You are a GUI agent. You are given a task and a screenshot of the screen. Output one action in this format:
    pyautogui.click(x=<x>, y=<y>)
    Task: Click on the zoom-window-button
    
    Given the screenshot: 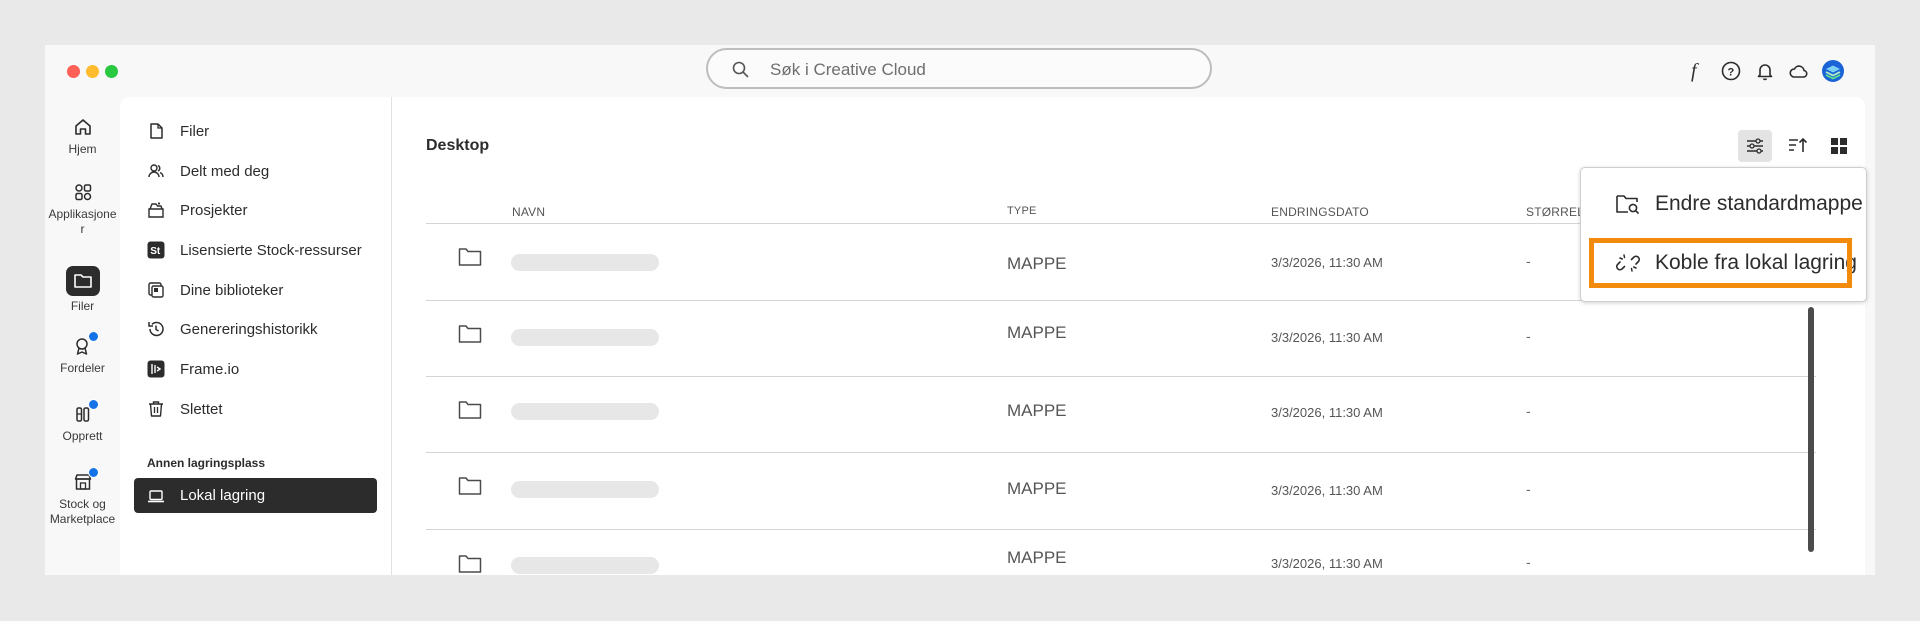 What is the action you would take?
    pyautogui.click(x=111, y=71)
    